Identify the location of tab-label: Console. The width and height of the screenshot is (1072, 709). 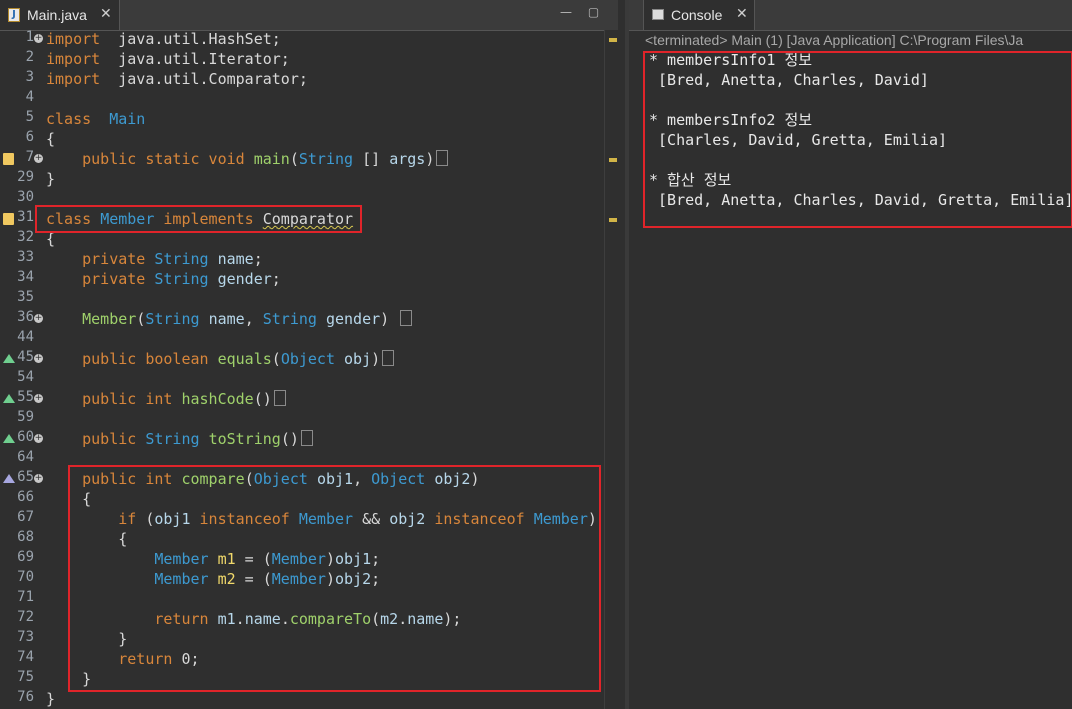
(697, 15).